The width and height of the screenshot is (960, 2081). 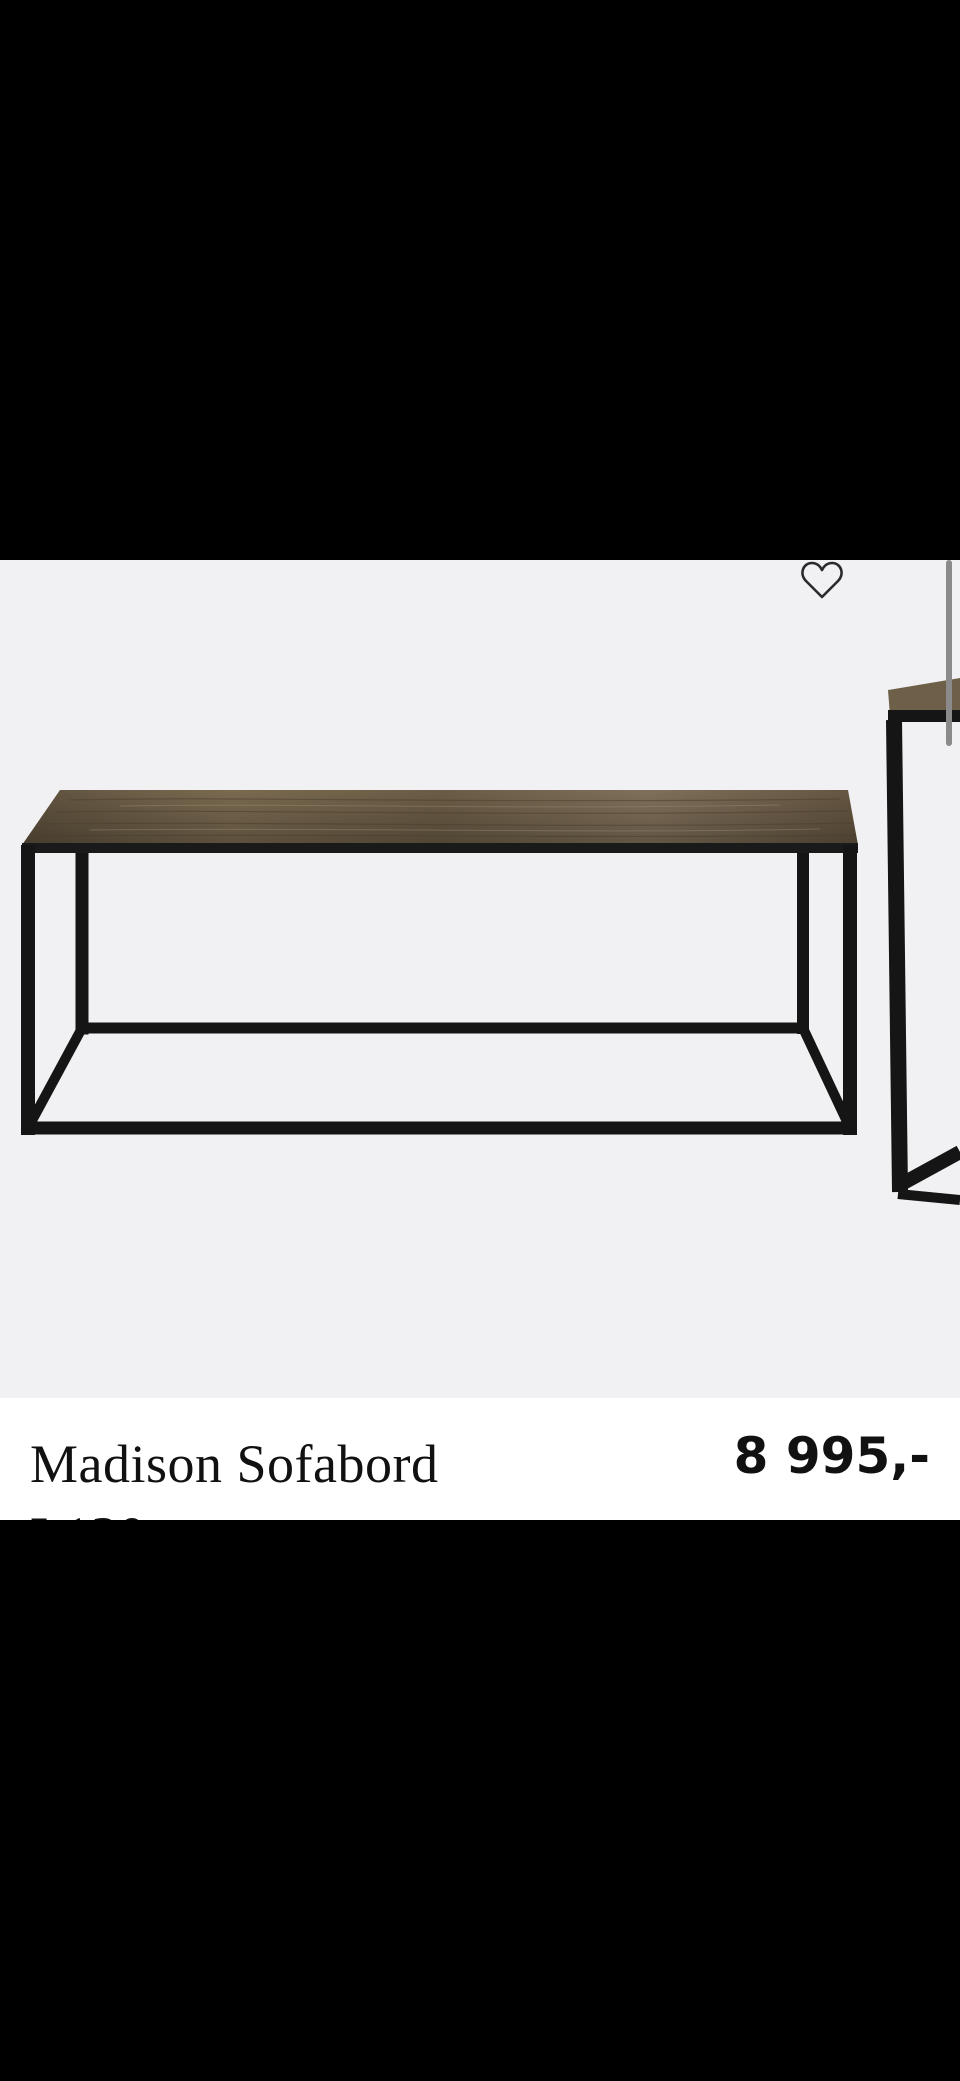 What do you see at coordinates (822, 580) in the screenshot?
I see `heart-outline-icon` at bounding box center [822, 580].